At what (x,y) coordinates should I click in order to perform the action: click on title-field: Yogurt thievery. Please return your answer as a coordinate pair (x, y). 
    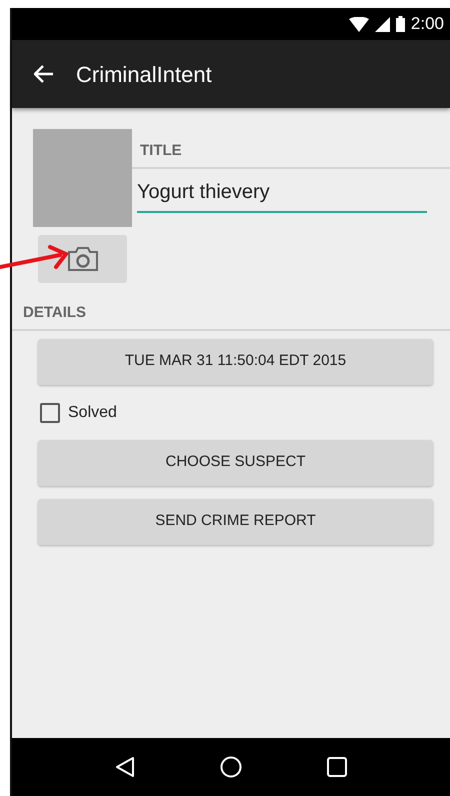
    Looking at the image, I should click on (282, 193).